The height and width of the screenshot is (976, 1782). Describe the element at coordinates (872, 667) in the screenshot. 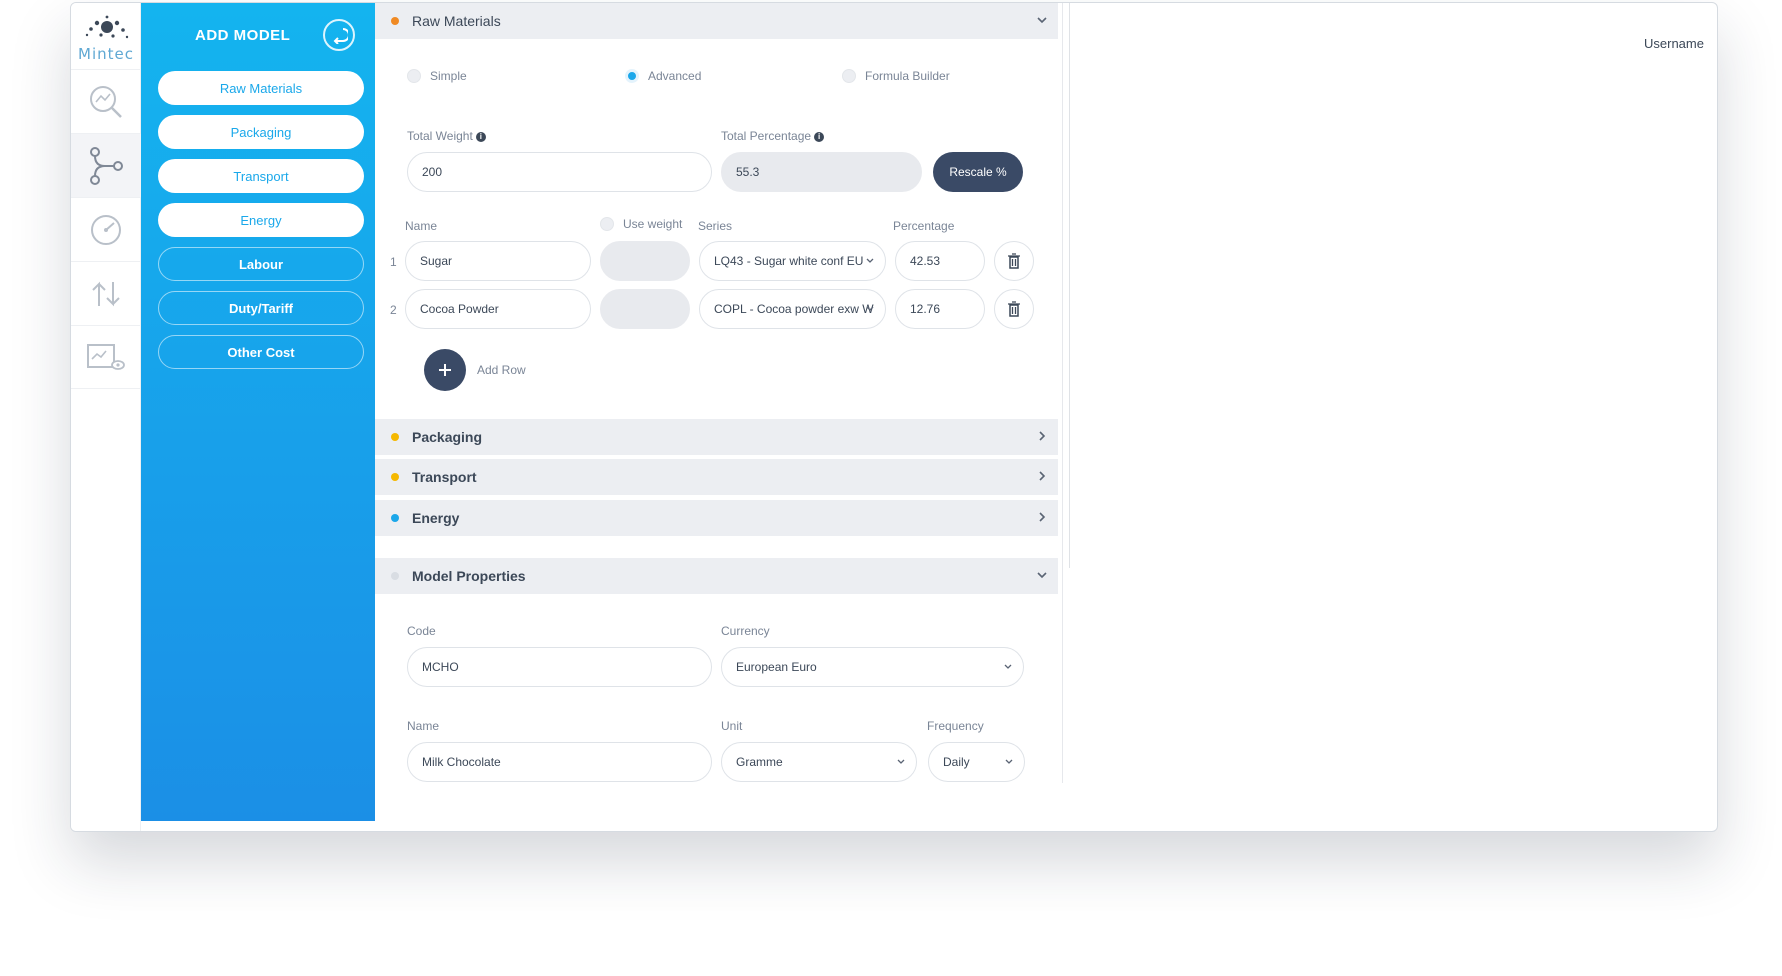

I see `currency-select: European Euro` at that location.